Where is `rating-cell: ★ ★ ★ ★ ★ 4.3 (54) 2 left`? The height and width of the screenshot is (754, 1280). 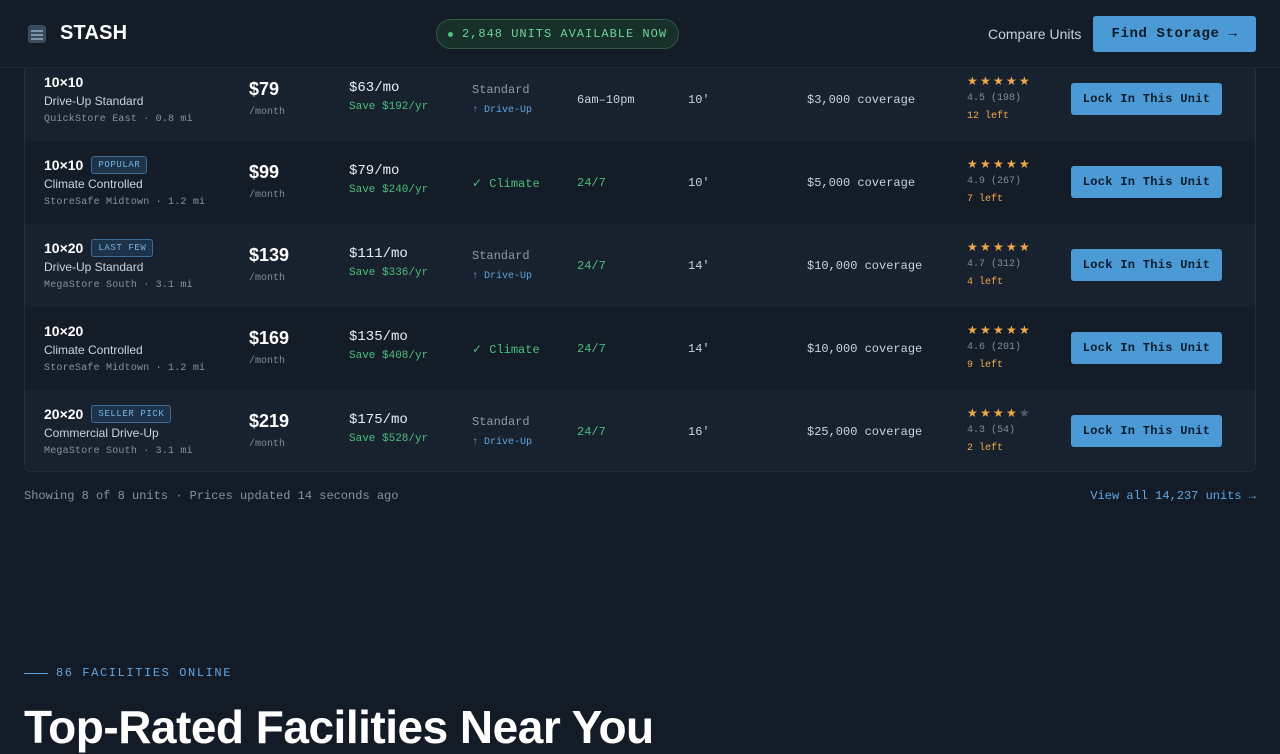
rating-cell: ★ ★ ★ ★ ★ 4.3 (54) 2 left is located at coordinates (999, 430).